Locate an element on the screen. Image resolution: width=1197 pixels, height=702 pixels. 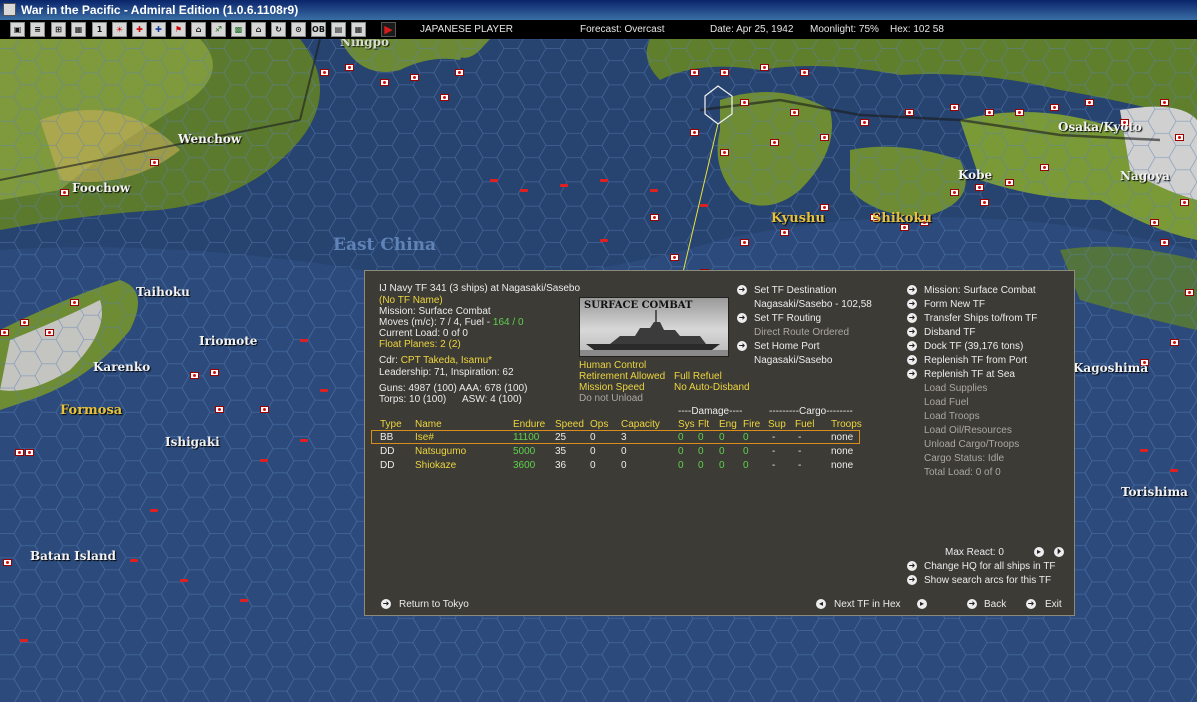
ship-name: Shiokaze is located at coordinates (435, 466).